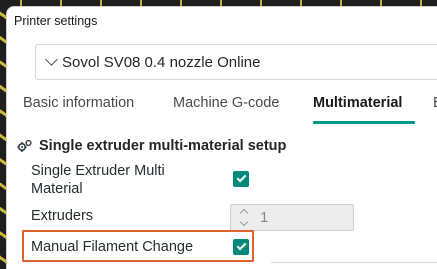  Describe the element at coordinates (354, 265) in the screenshot. I see `next-field-edge` at that location.